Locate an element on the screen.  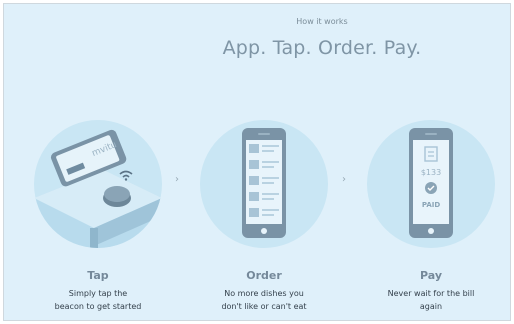
pay-illustration: $133 PAID is located at coordinates (431, 184).